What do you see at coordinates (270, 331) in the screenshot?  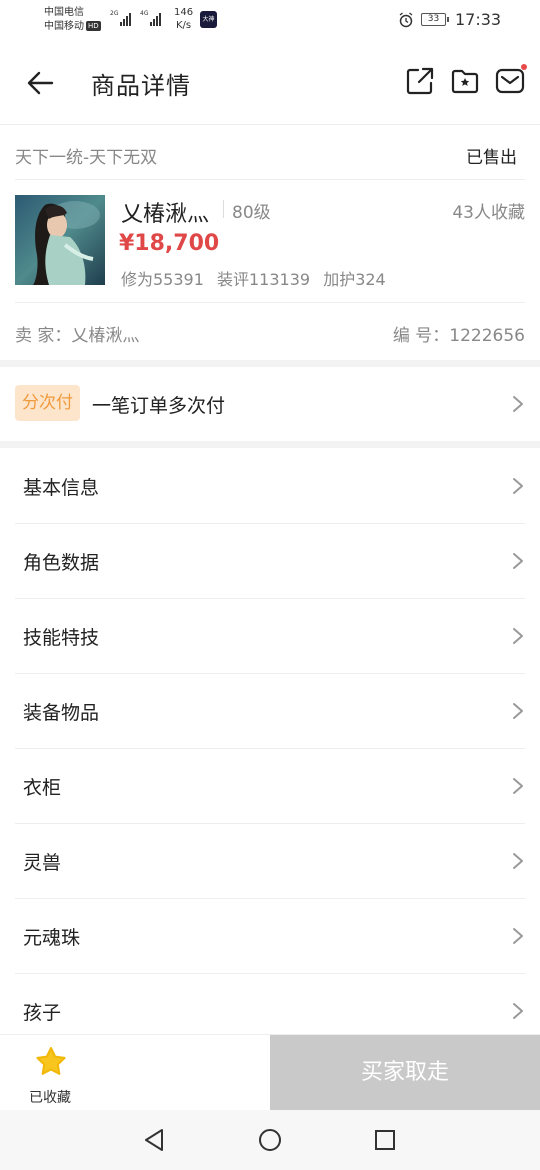 I see `seller-row: 卖 家：乂椿湫灬 编 号：1222656` at bounding box center [270, 331].